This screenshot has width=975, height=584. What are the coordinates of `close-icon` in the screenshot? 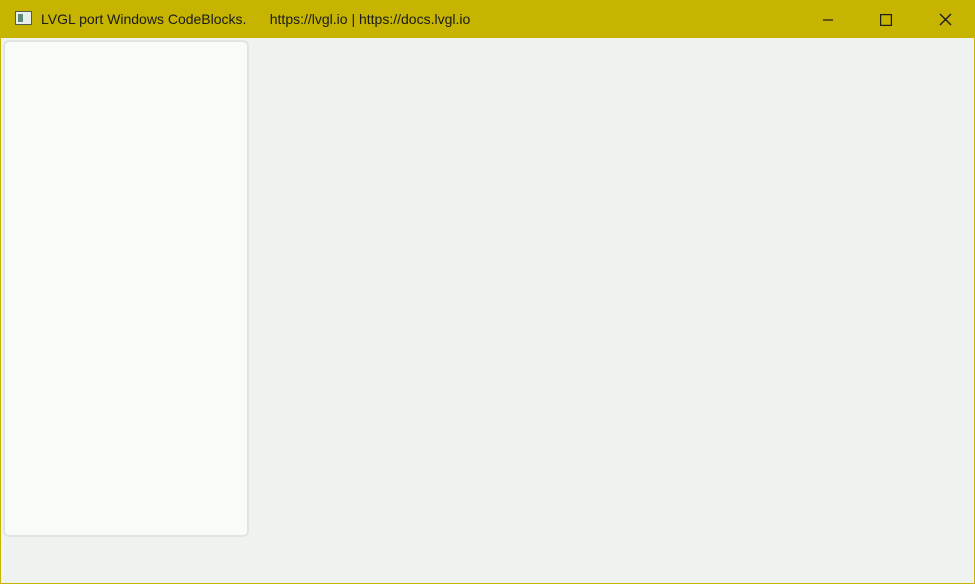 It's located at (945, 19).